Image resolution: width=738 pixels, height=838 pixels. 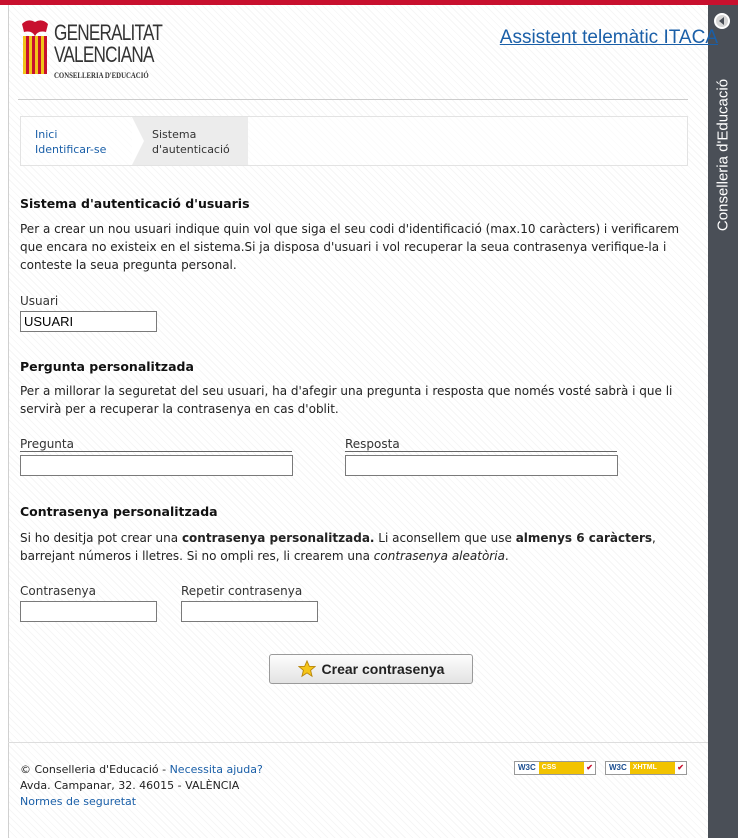 I want to click on logo-line-2: VALENCIANA, so click(x=104, y=54).